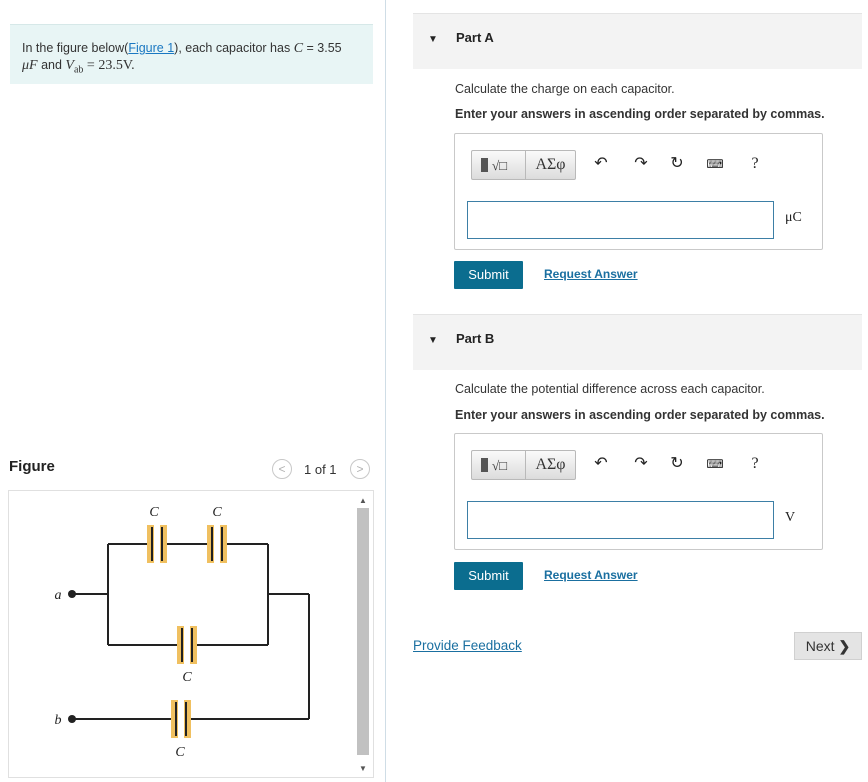 The width and height of the screenshot is (868, 782). I want to click on part-a-unit: μC, so click(793, 217).